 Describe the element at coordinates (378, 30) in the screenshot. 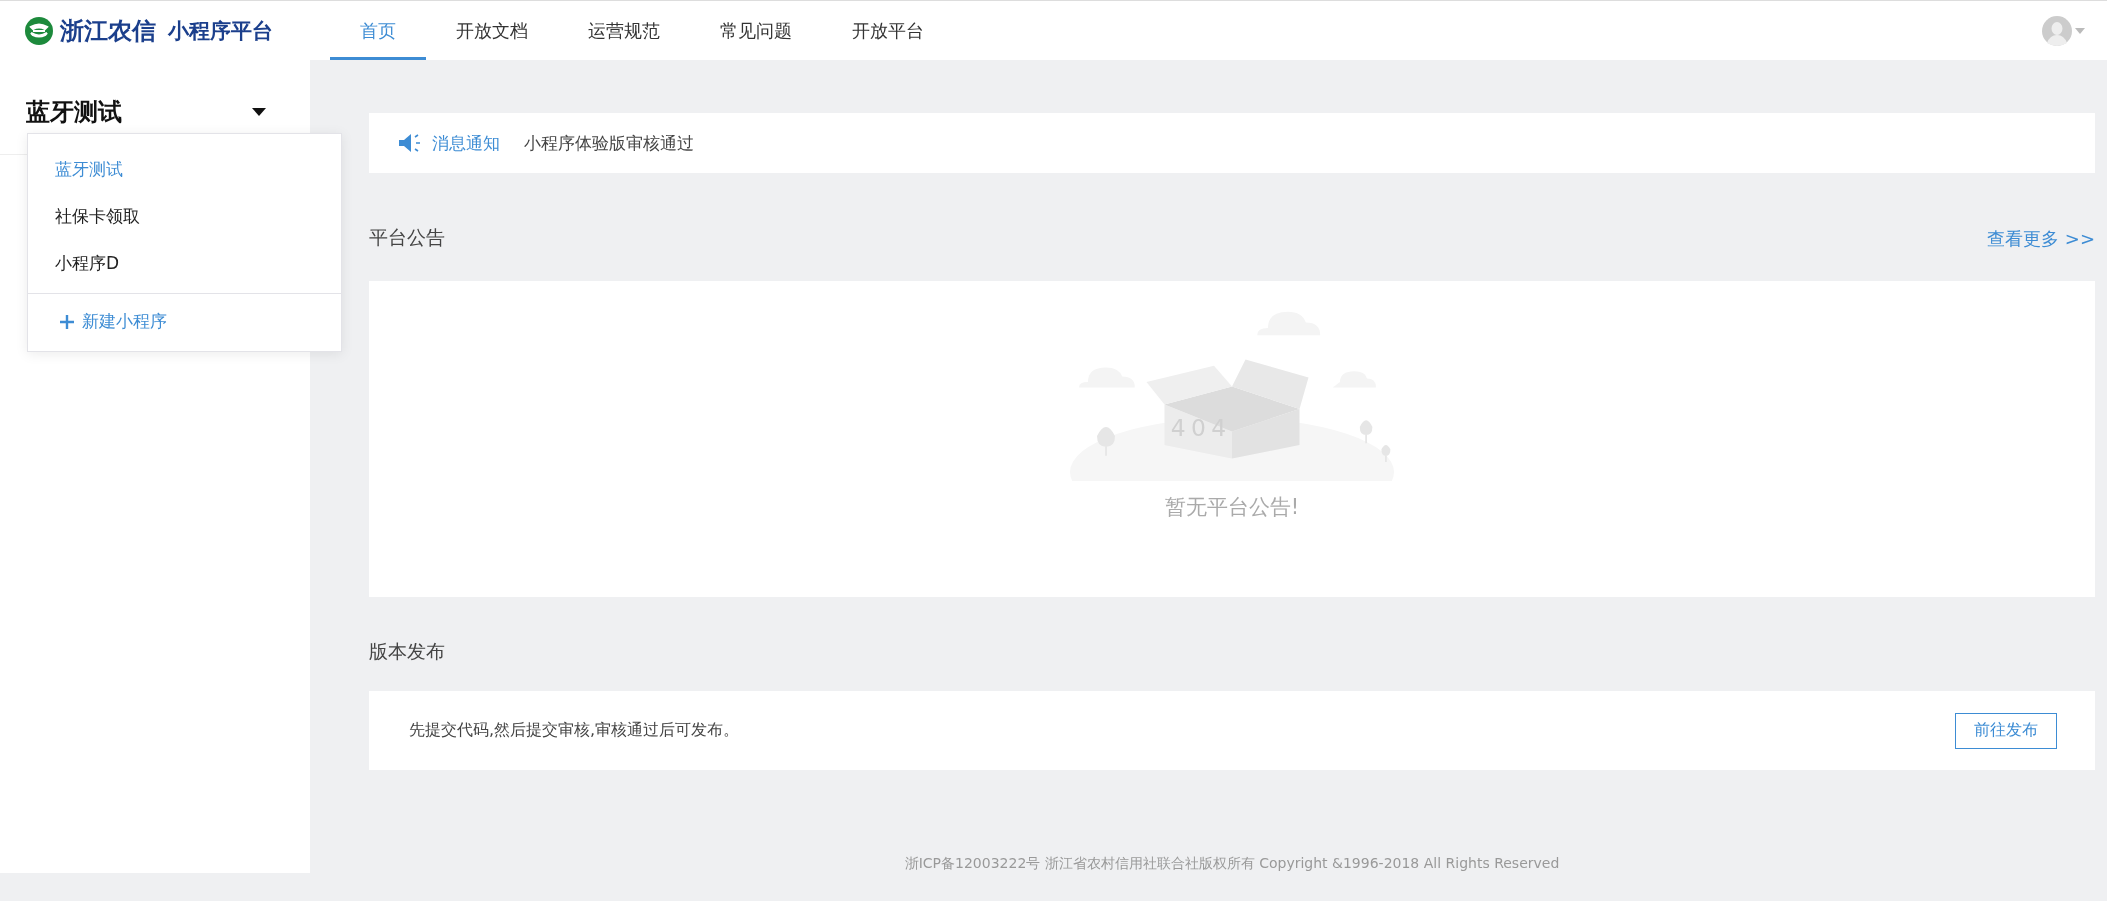

I see `nav-tab: 首页` at that location.